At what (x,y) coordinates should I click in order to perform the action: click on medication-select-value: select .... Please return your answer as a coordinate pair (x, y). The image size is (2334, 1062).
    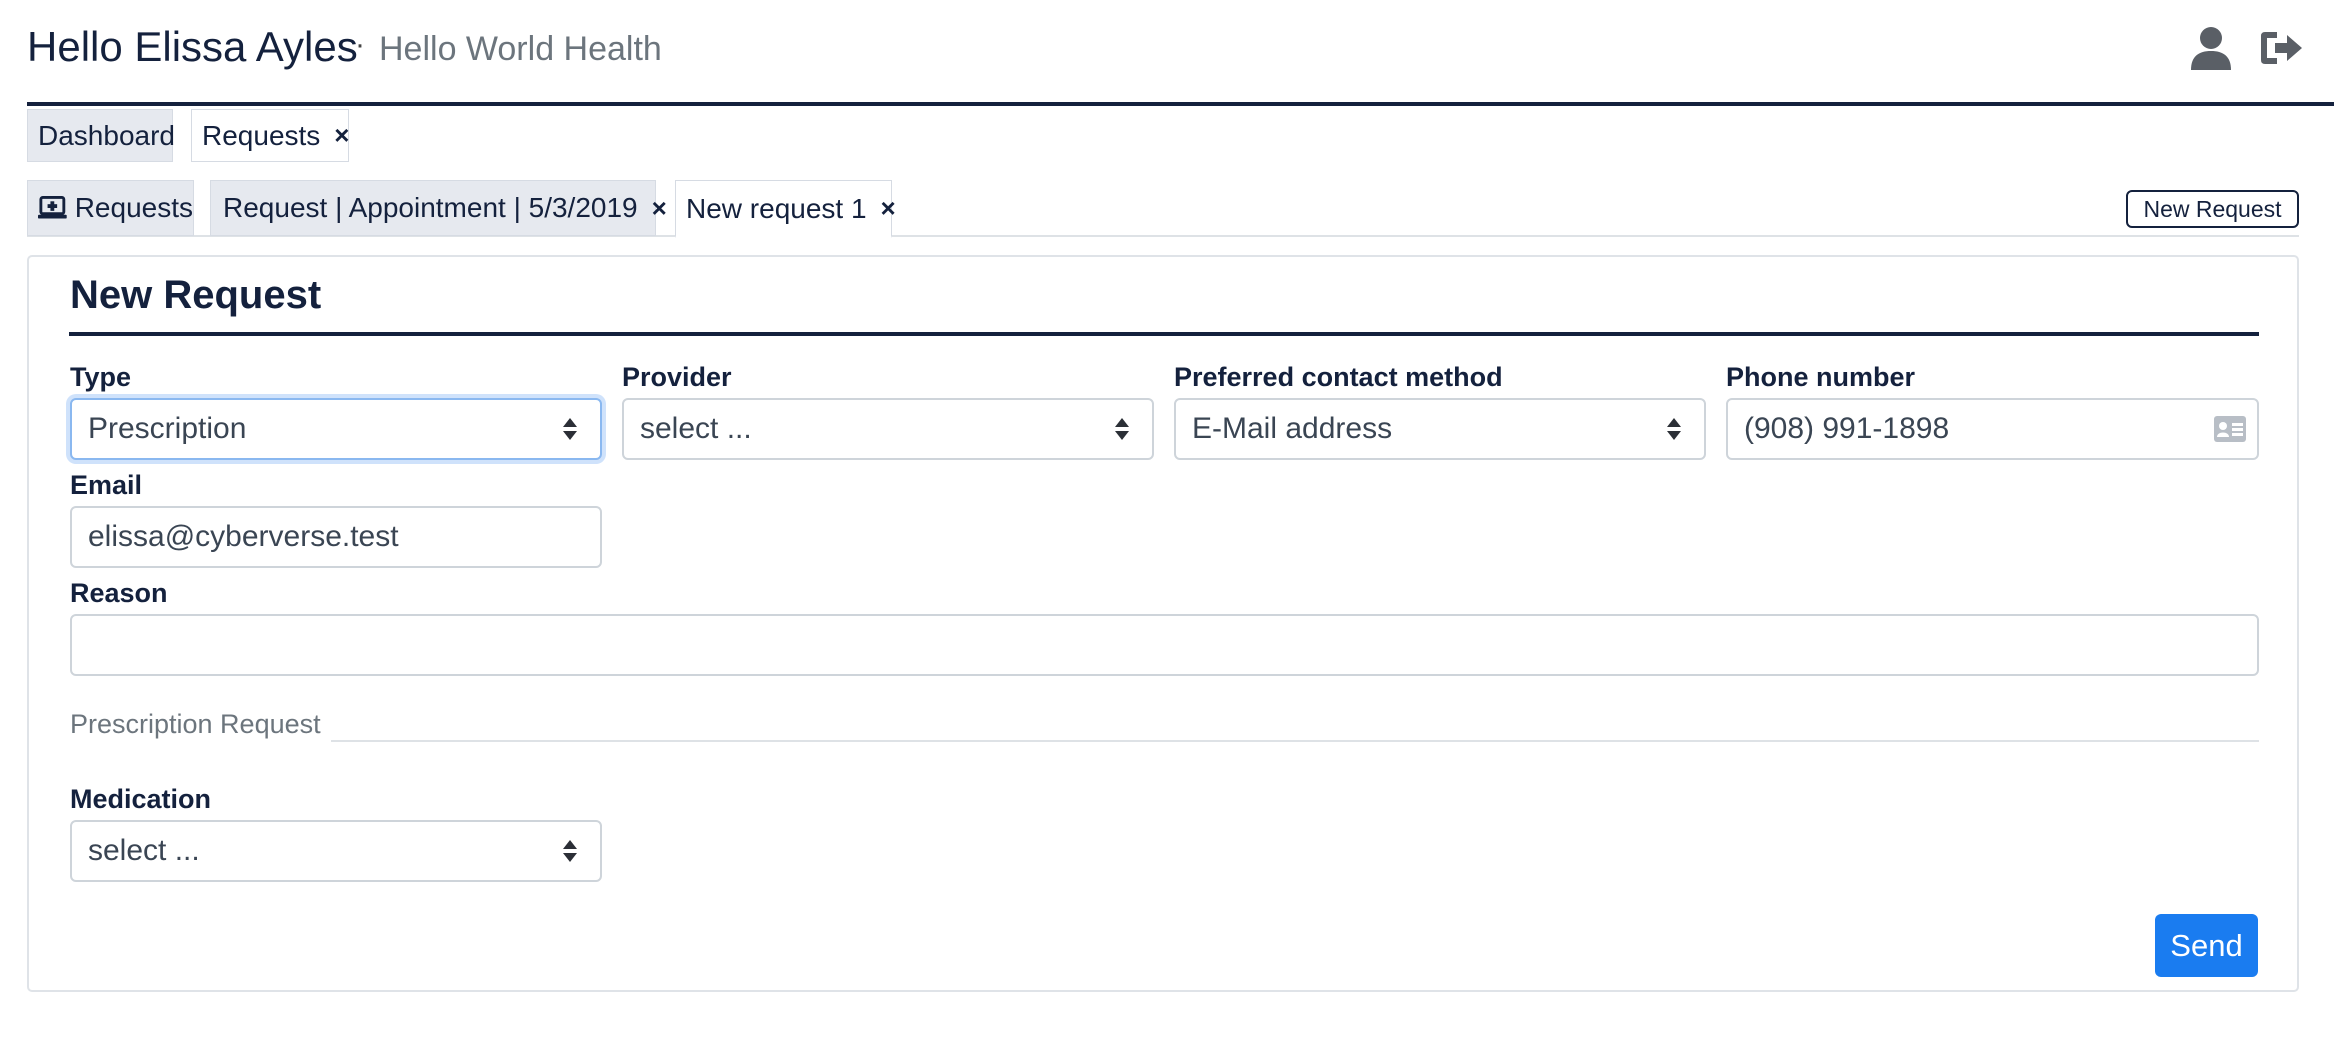
    Looking at the image, I should click on (144, 850).